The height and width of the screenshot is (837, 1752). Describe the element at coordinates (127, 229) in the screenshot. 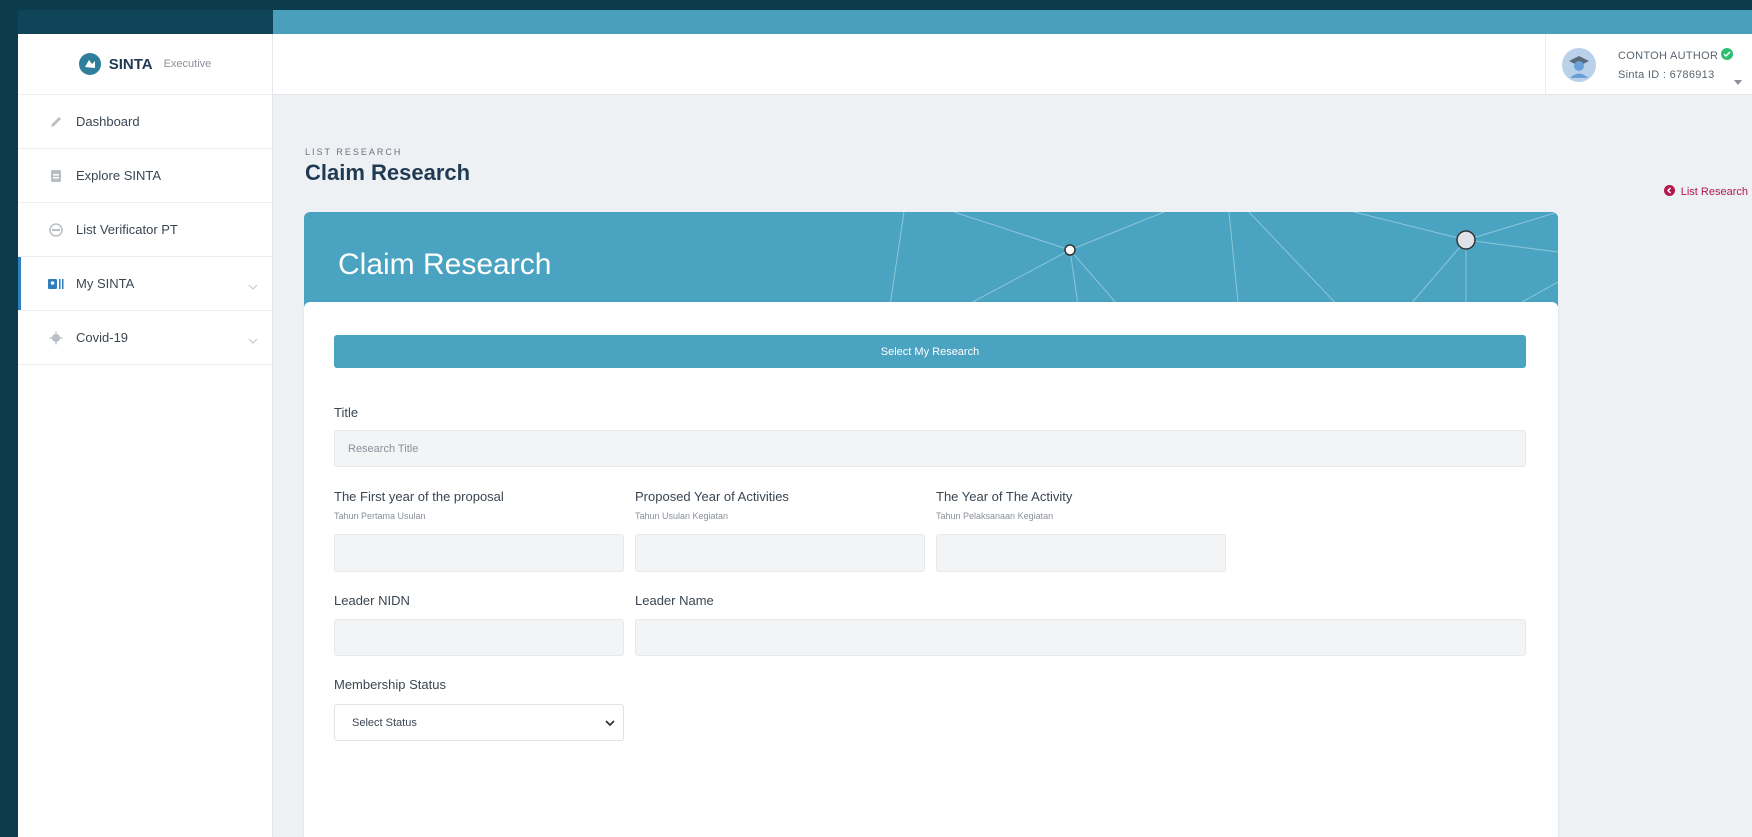

I see `sidebar-item-label: List Verificator PT` at that location.